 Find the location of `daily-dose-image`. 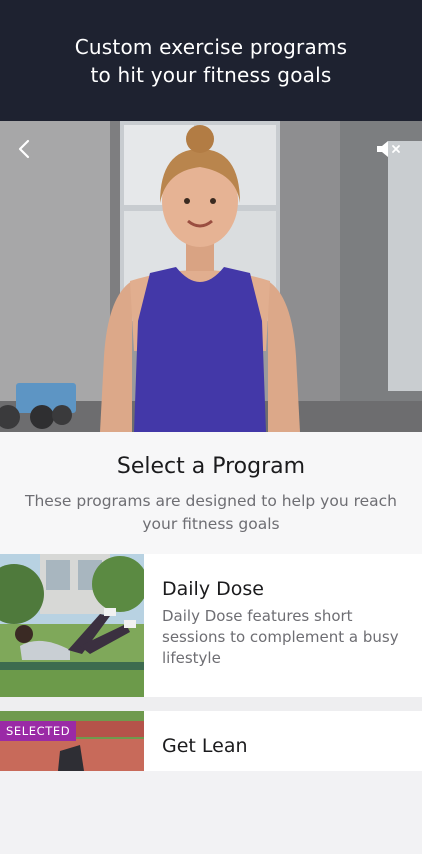

daily-dose-image is located at coordinates (72, 625).